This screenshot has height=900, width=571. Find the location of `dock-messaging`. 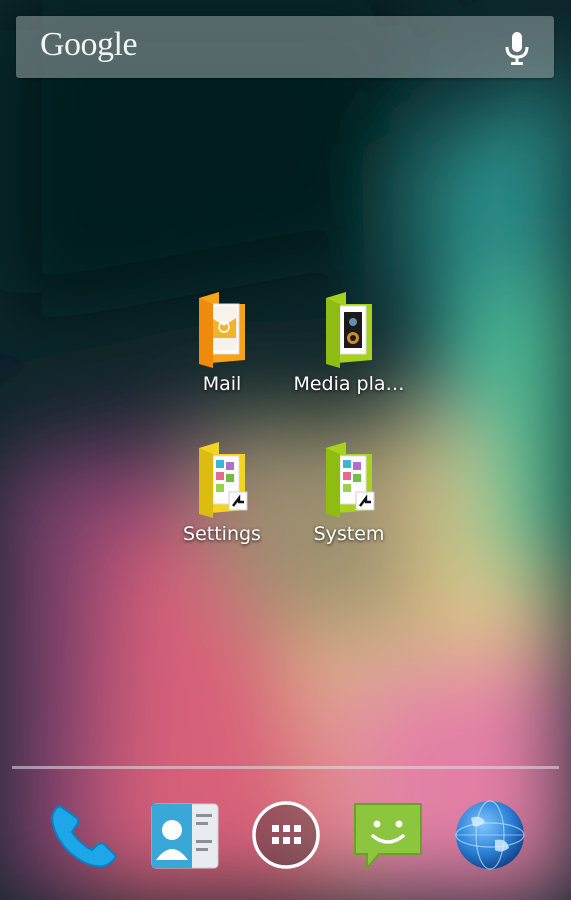

dock-messaging is located at coordinates (388, 835).